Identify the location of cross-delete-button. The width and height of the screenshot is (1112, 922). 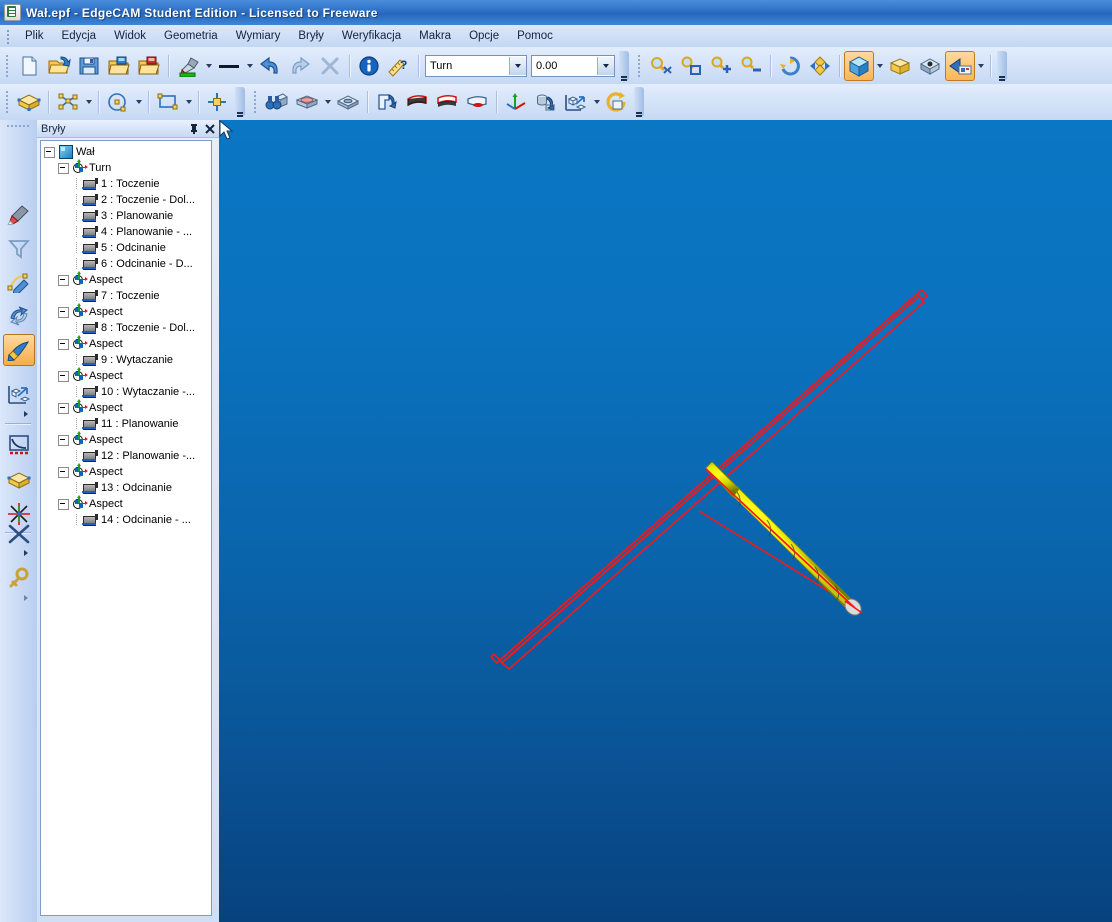
(19, 534).